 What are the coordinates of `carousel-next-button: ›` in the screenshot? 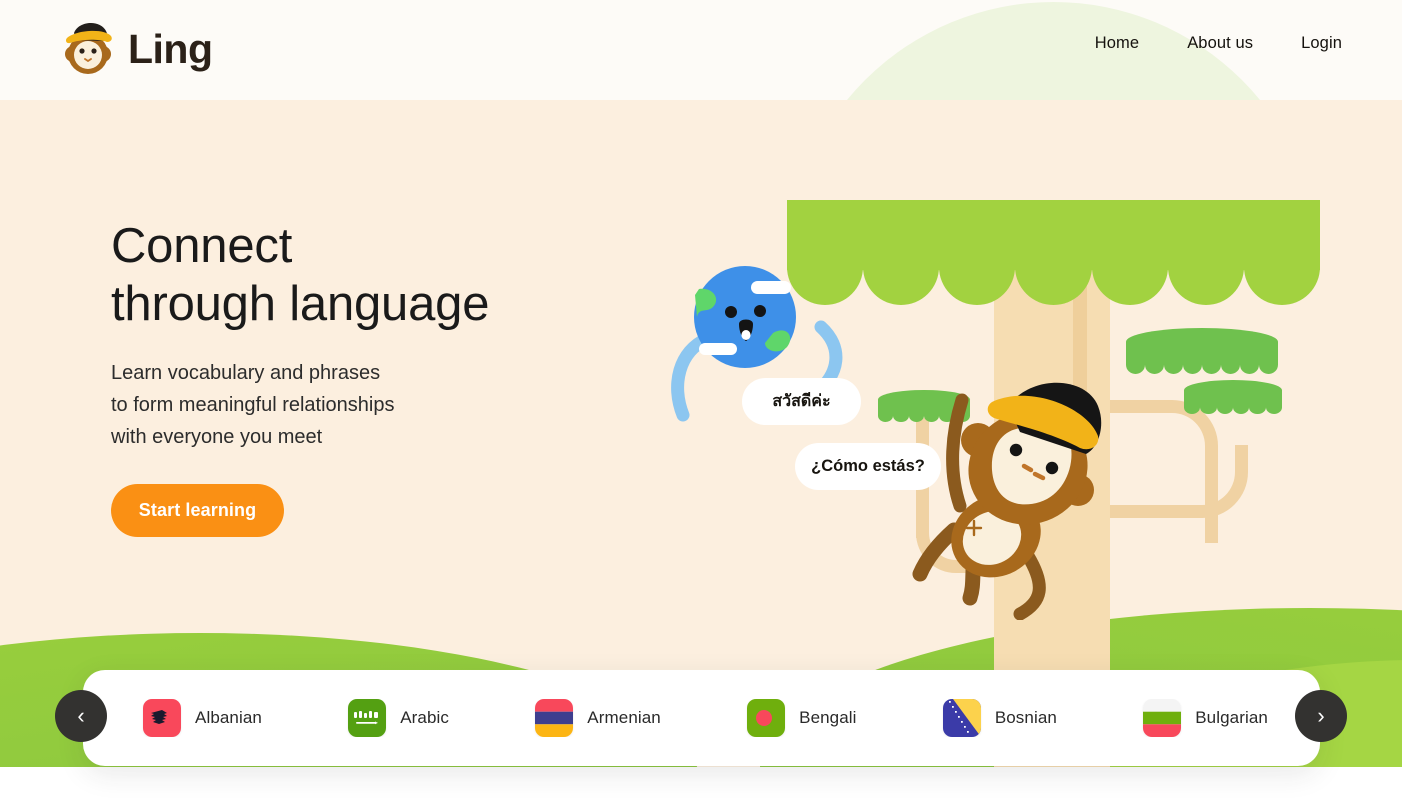 It's located at (1321, 716).